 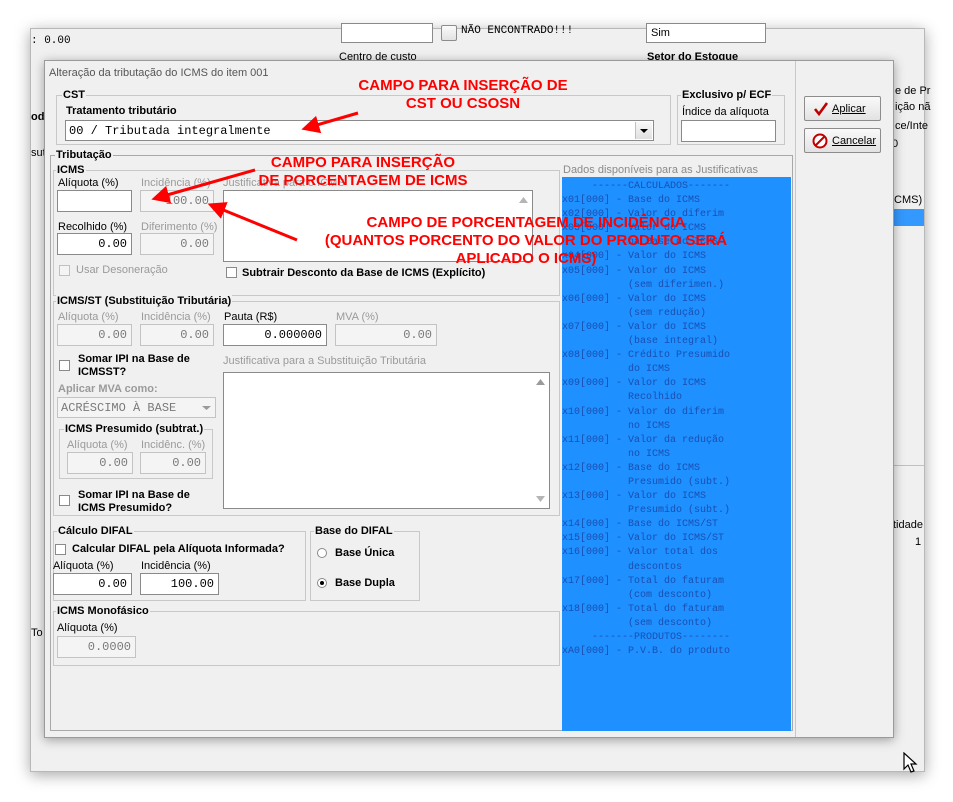 I want to click on annotation-cst: CAMPO PARA INSERÇÃO DE CST OU CSOSN, so click(x=463, y=95).